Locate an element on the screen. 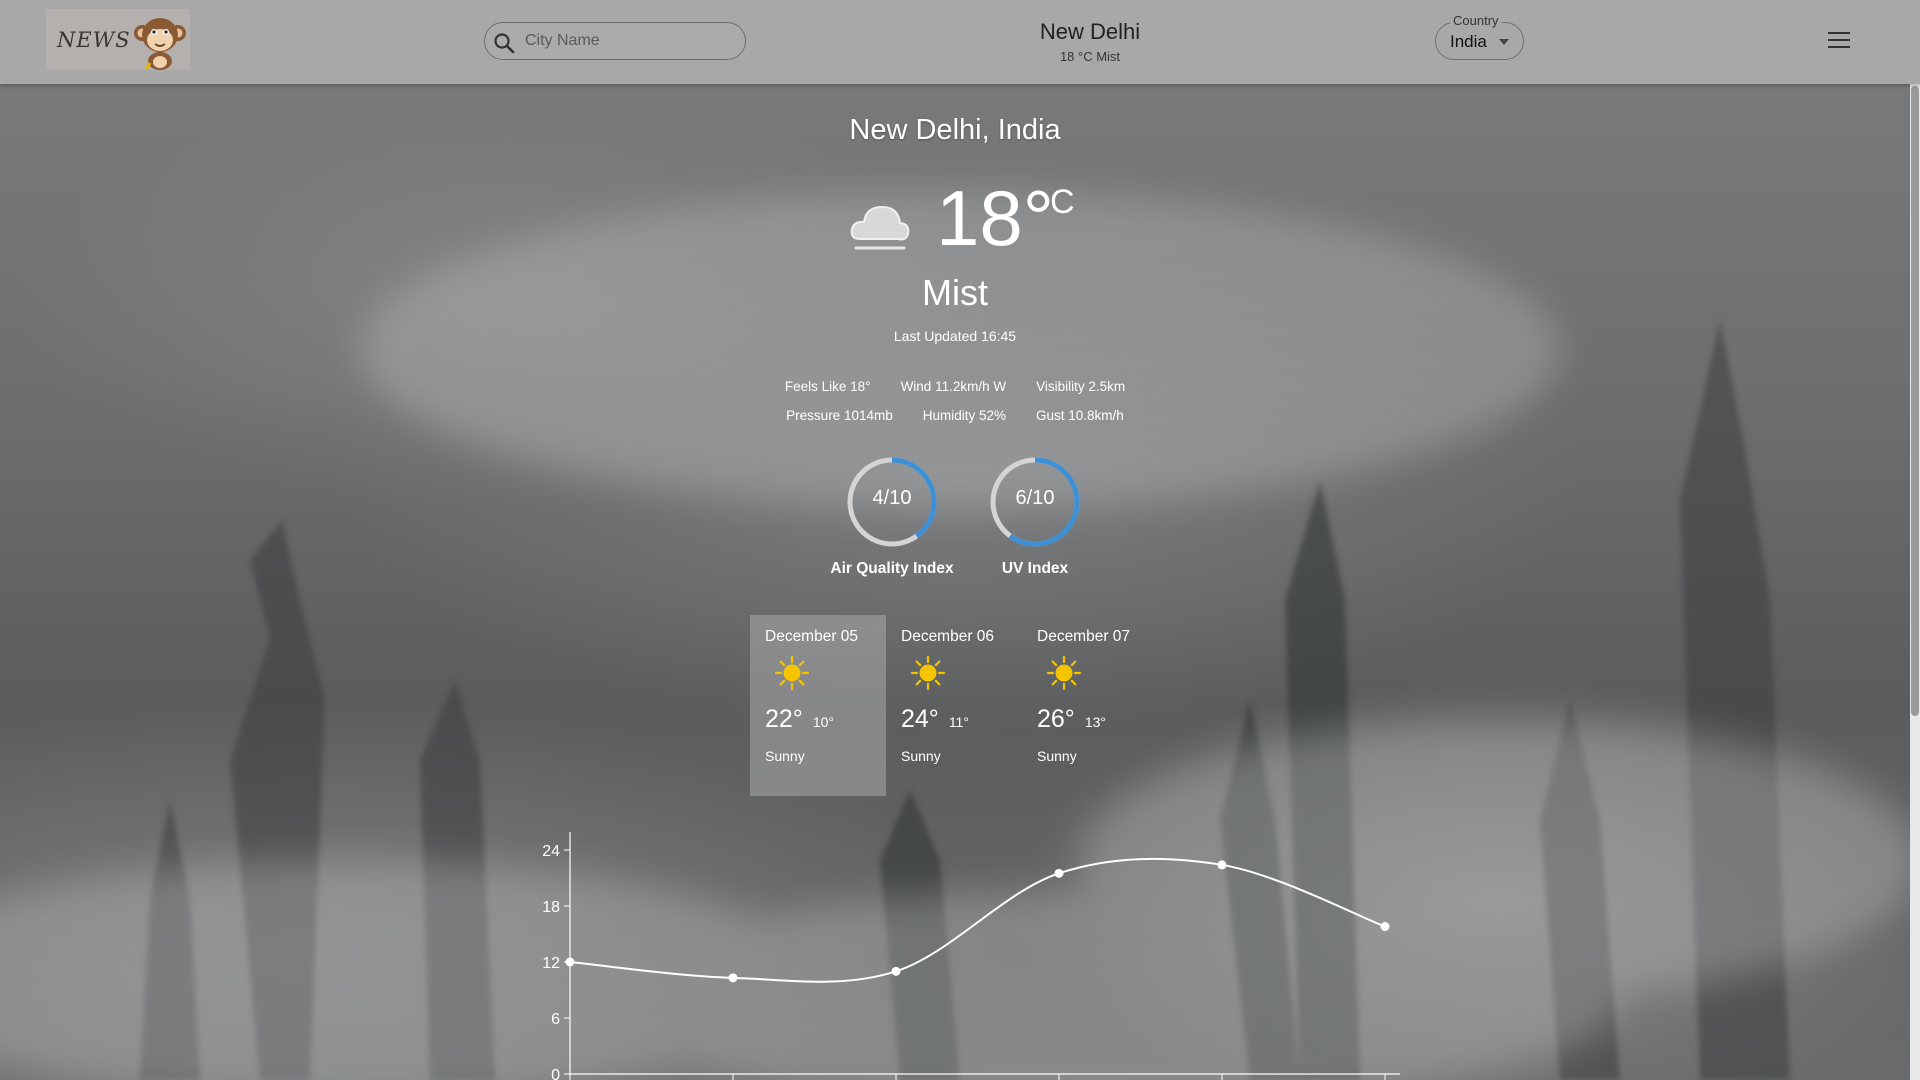 This screenshot has width=1920, height=1080. forecast-low: 11° is located at coordinates (958, 722).